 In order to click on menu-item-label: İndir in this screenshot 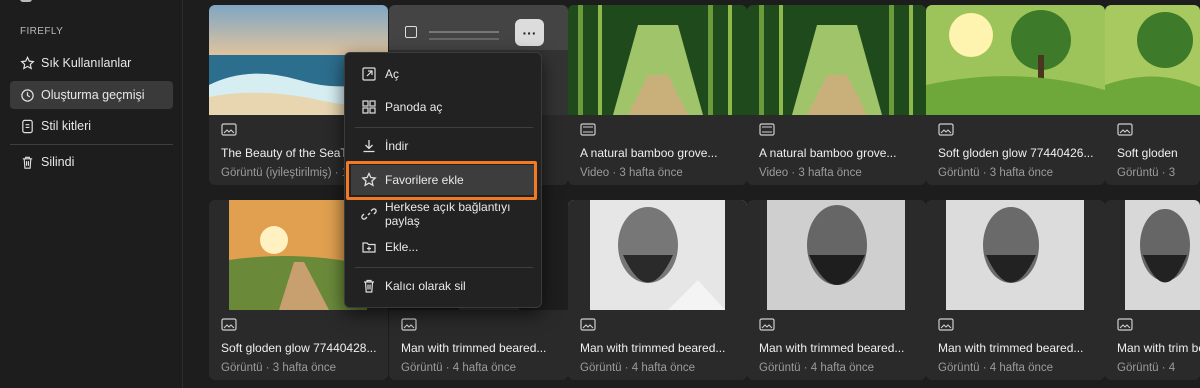, I will do `click(397, 146)`.